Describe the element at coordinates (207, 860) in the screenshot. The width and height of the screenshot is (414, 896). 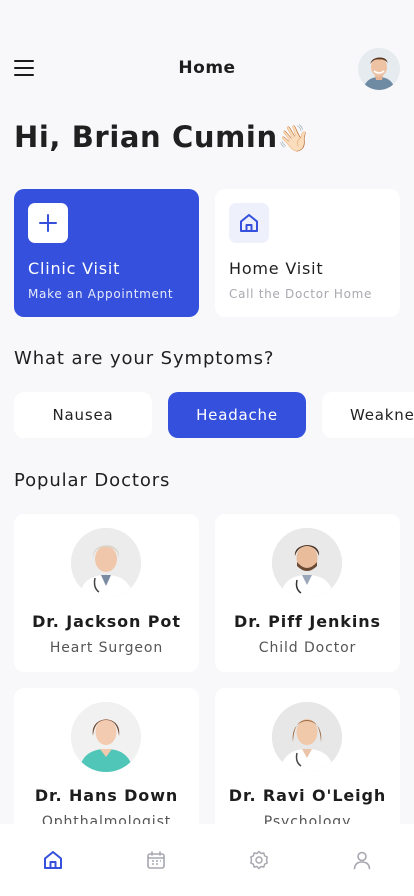
I see `bottom-navigation` at that location.